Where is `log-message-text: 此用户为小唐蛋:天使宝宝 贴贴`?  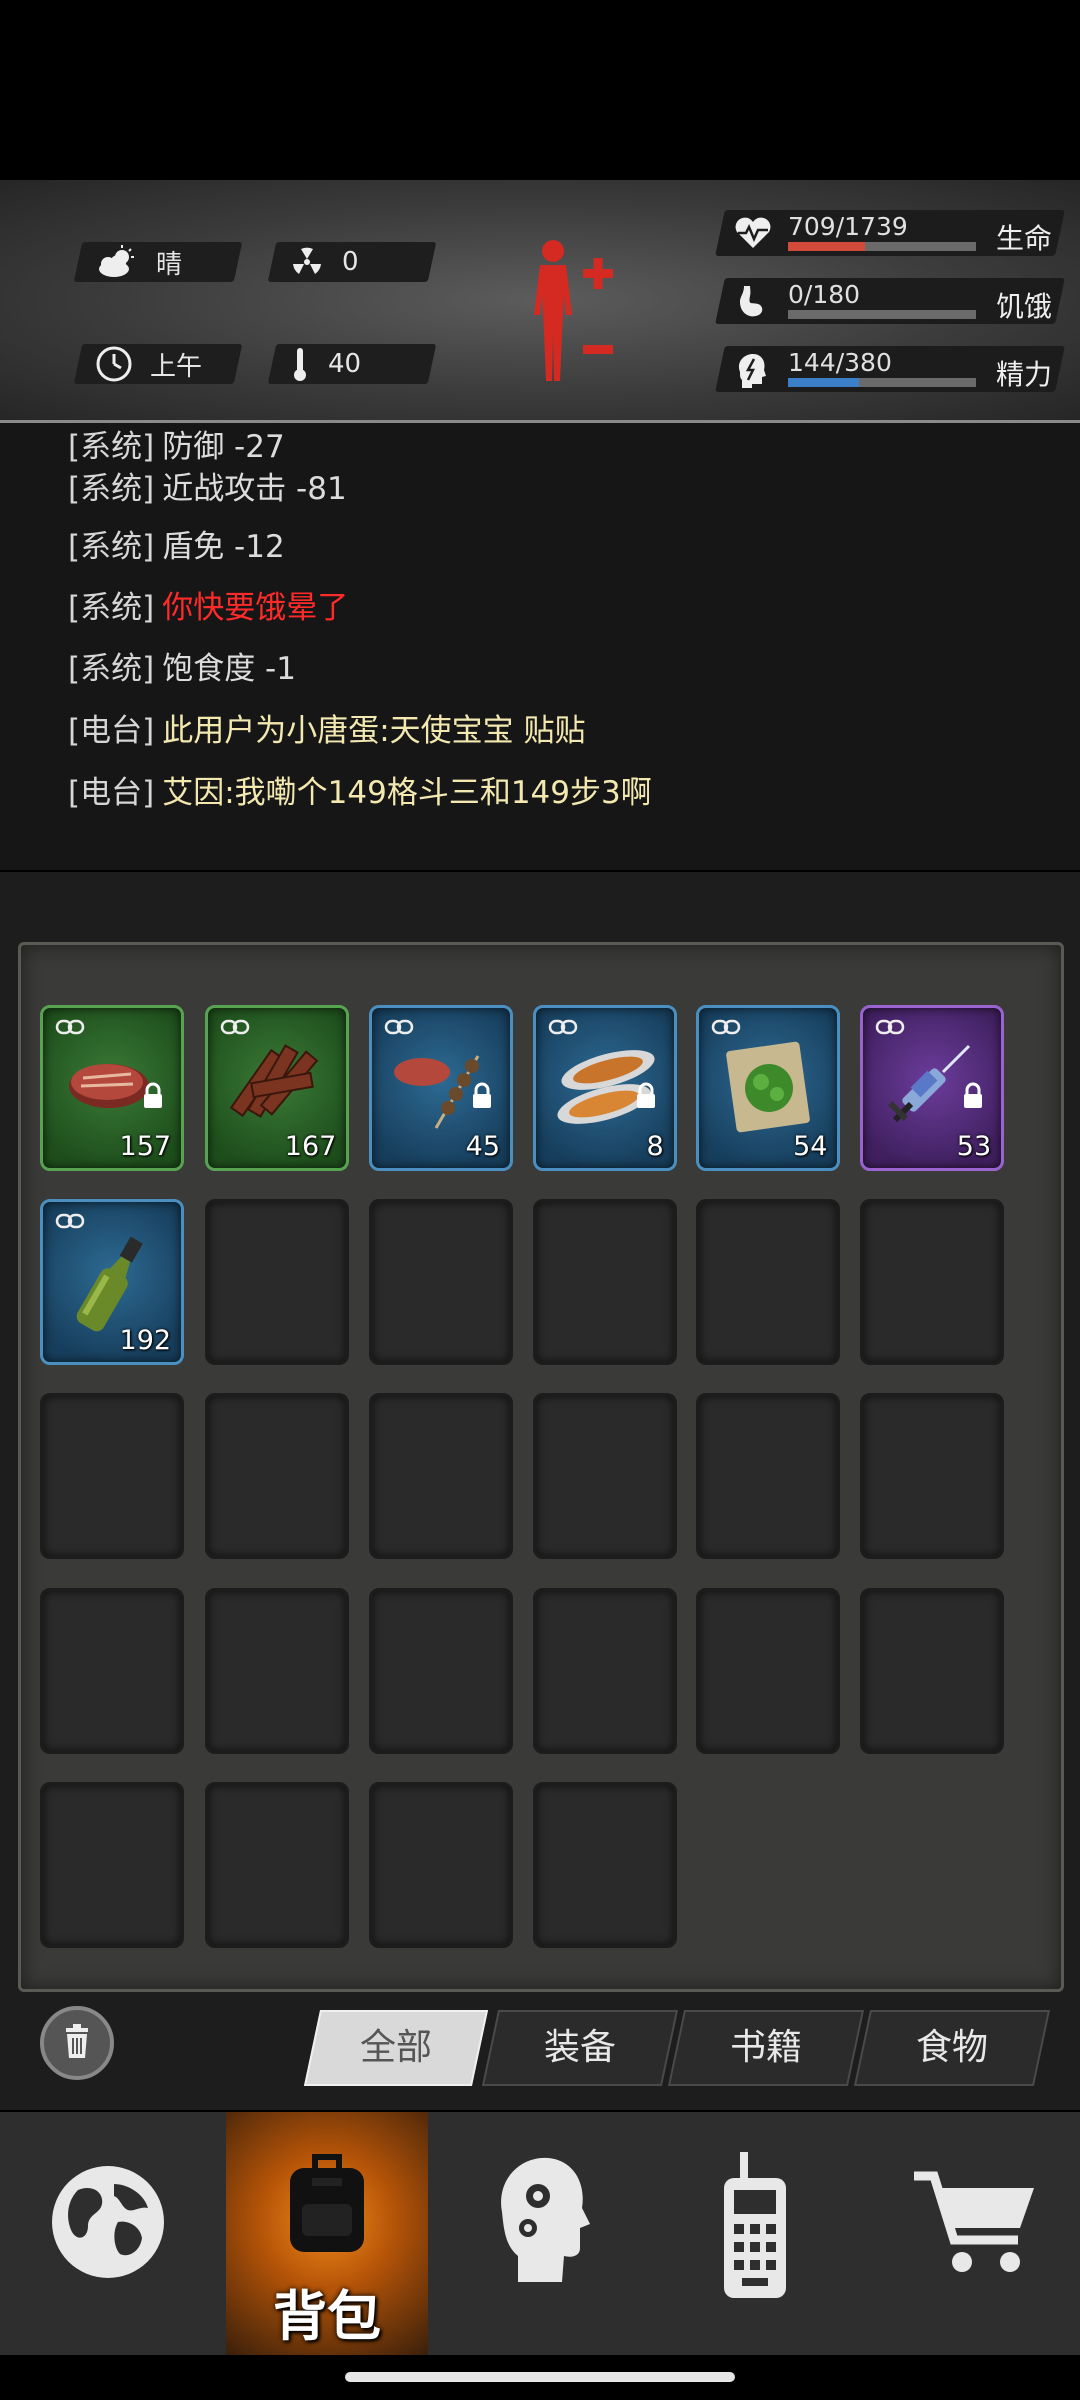 log-message-text: 此用户为小唐蛋:天使宝宝 贴贴 is located at coordinates (374, 731).